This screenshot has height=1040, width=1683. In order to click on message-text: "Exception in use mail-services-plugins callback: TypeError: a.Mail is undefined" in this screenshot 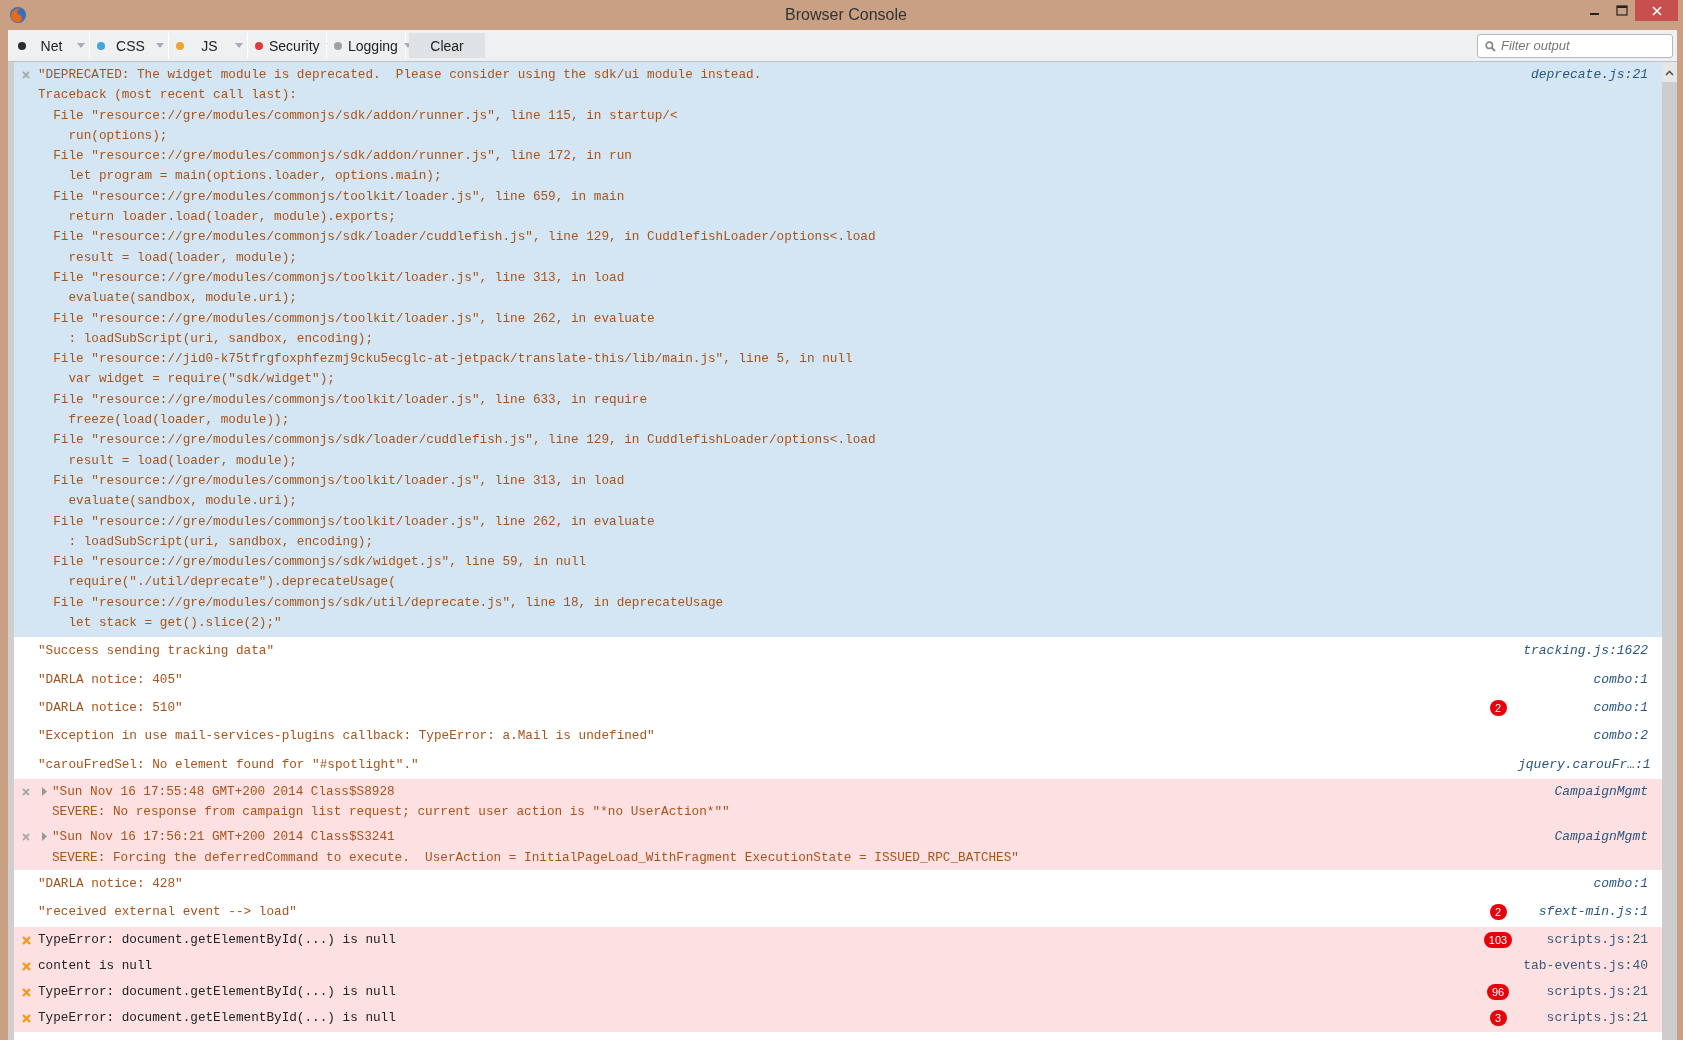, I will do `click(347, 736)`.